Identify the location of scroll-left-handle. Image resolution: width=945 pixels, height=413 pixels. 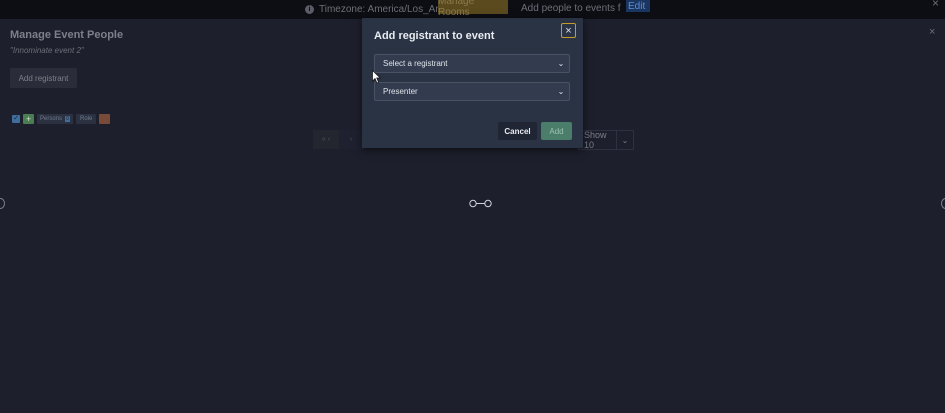
(2, 203).